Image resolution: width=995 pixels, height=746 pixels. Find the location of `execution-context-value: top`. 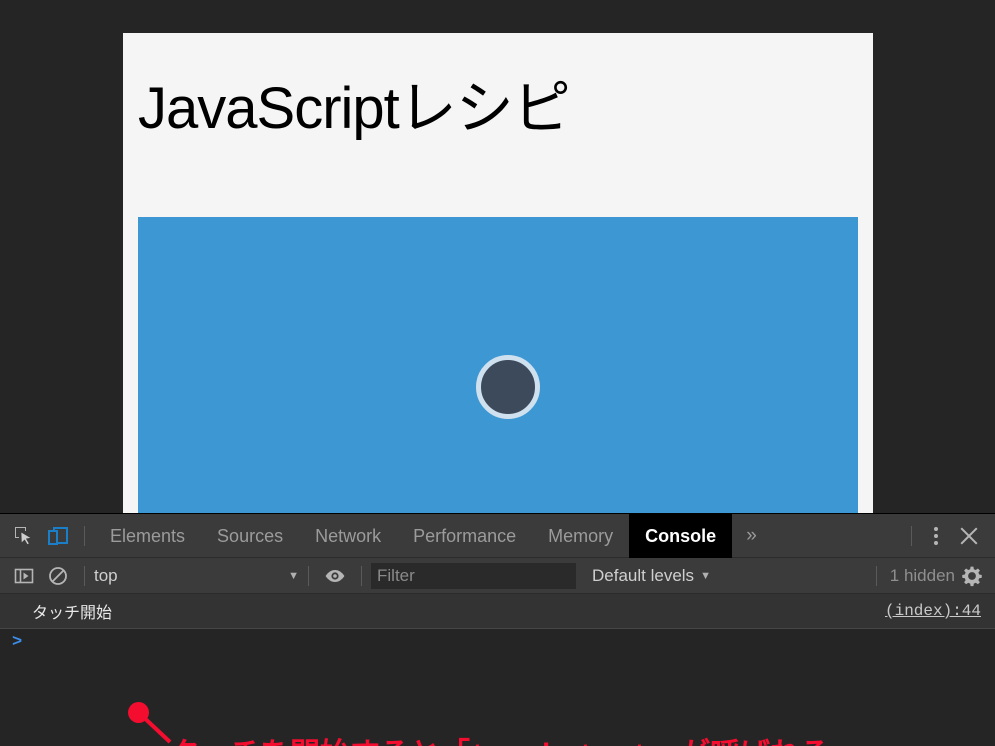

execution-context-value: top is located at coordinates (106, 575).